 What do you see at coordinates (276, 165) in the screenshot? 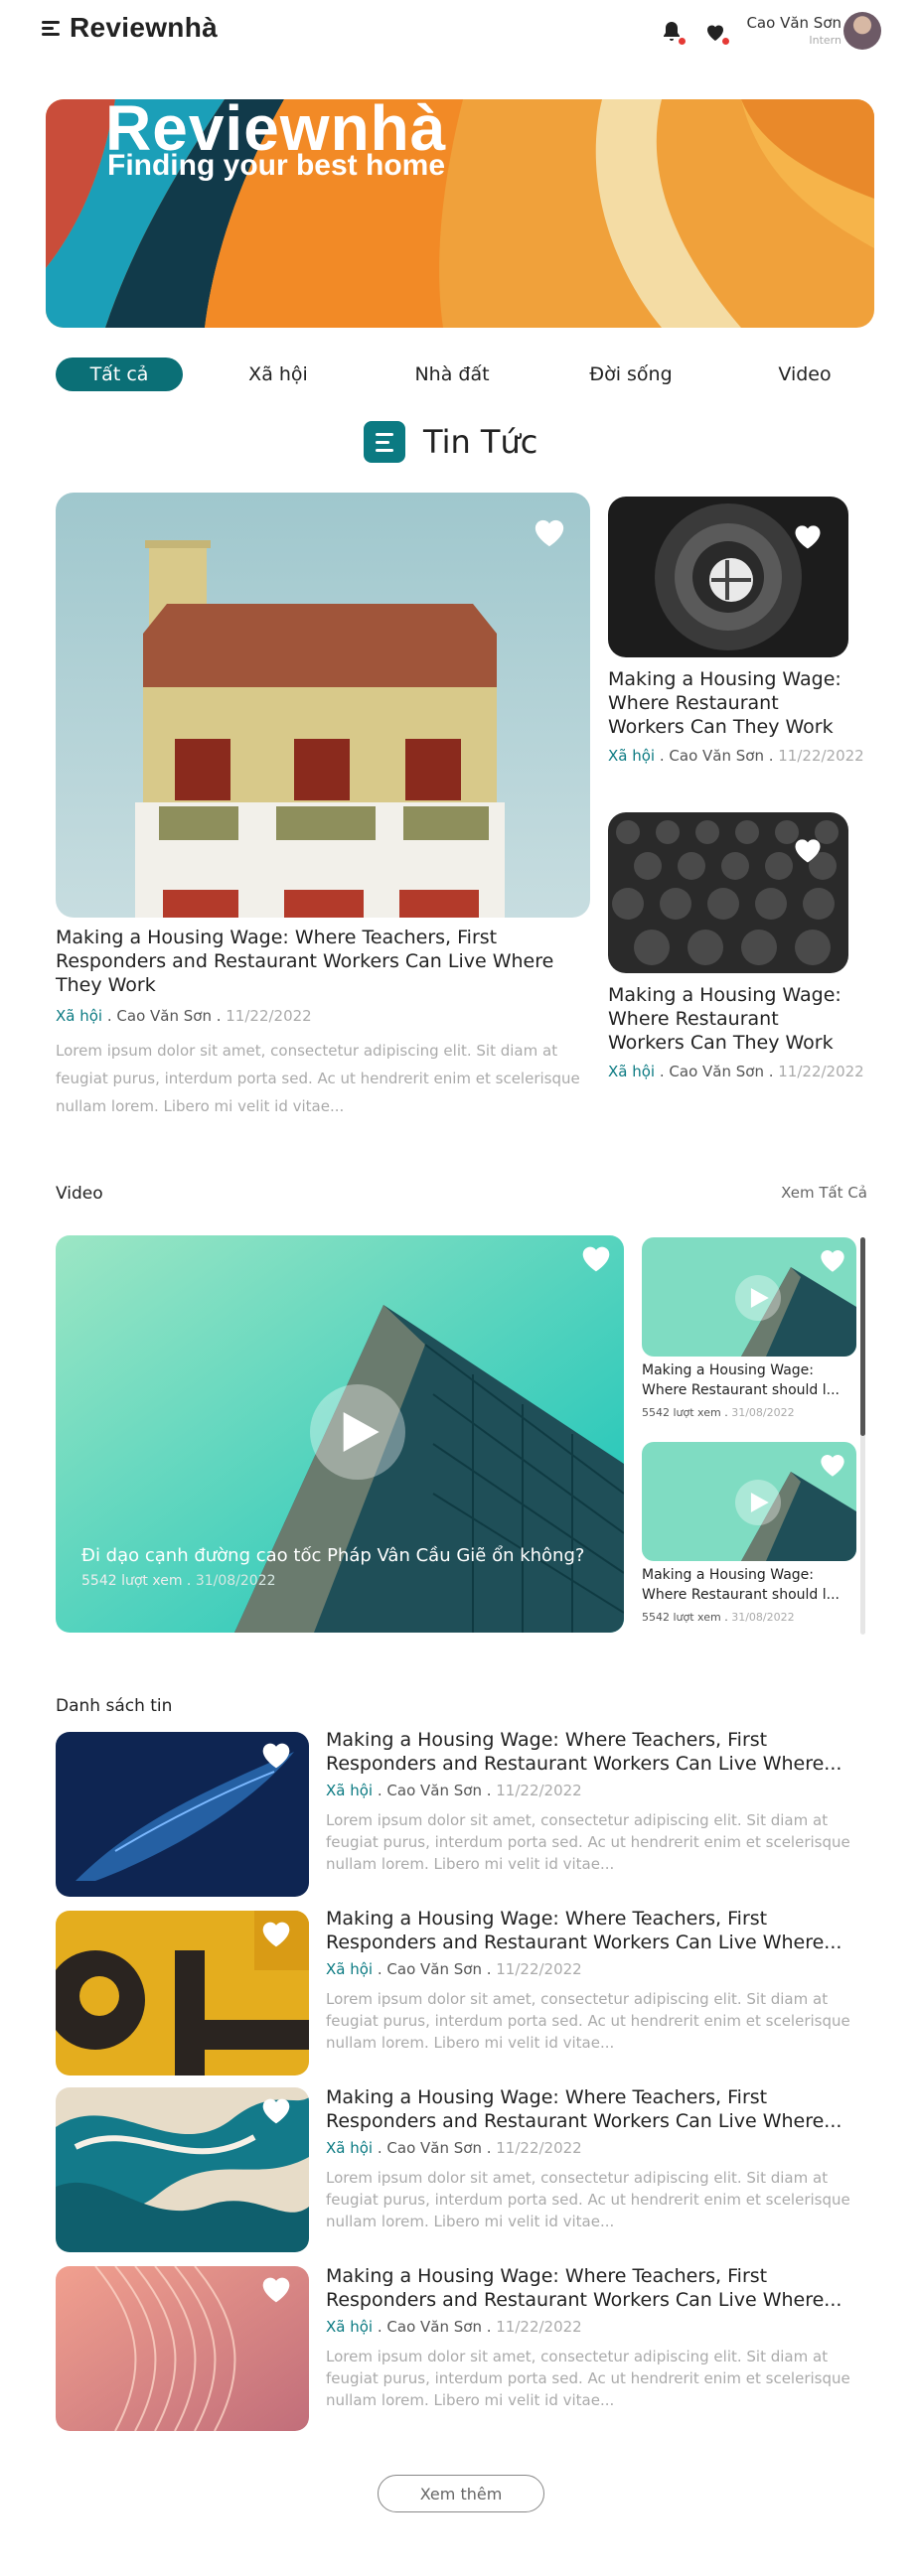
I see `banner-subtitle: Finding your best home` at bounding box center [276, 165].